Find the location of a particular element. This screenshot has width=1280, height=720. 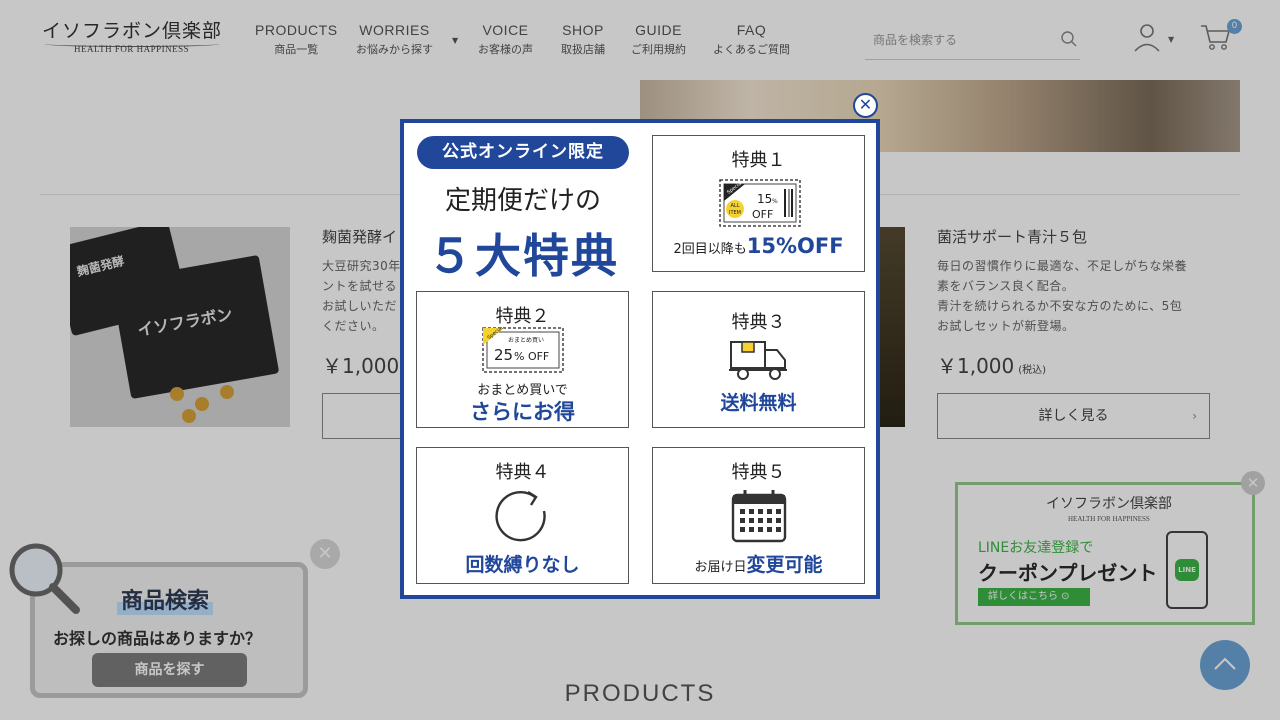

benefit-caption-blue: 変更可能 is located at coordinates (784, 565).